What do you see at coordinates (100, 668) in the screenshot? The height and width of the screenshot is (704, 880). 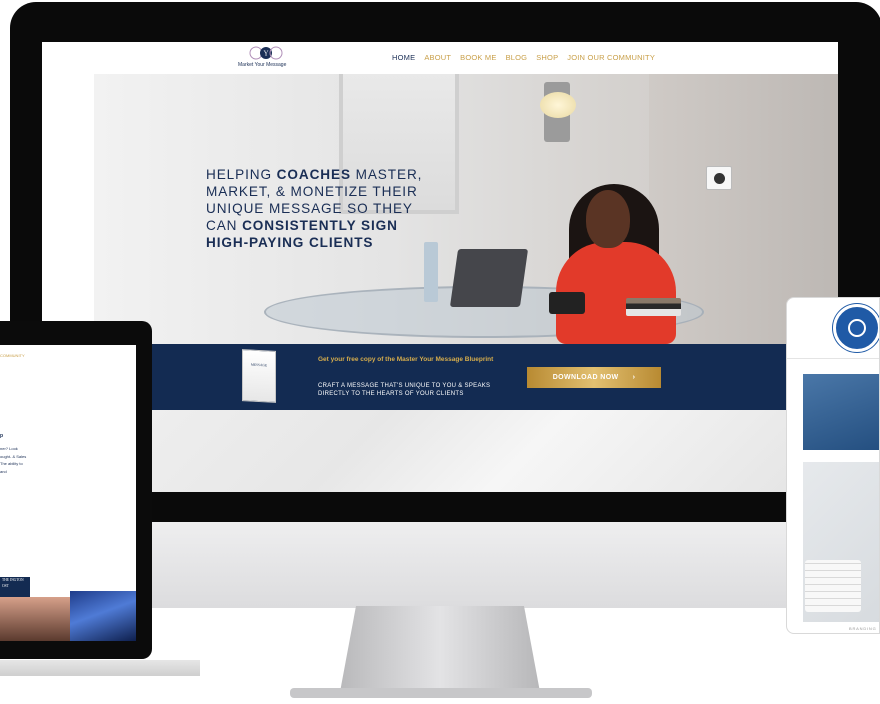 I see `laptop-base` at bounding box center [100, 668].